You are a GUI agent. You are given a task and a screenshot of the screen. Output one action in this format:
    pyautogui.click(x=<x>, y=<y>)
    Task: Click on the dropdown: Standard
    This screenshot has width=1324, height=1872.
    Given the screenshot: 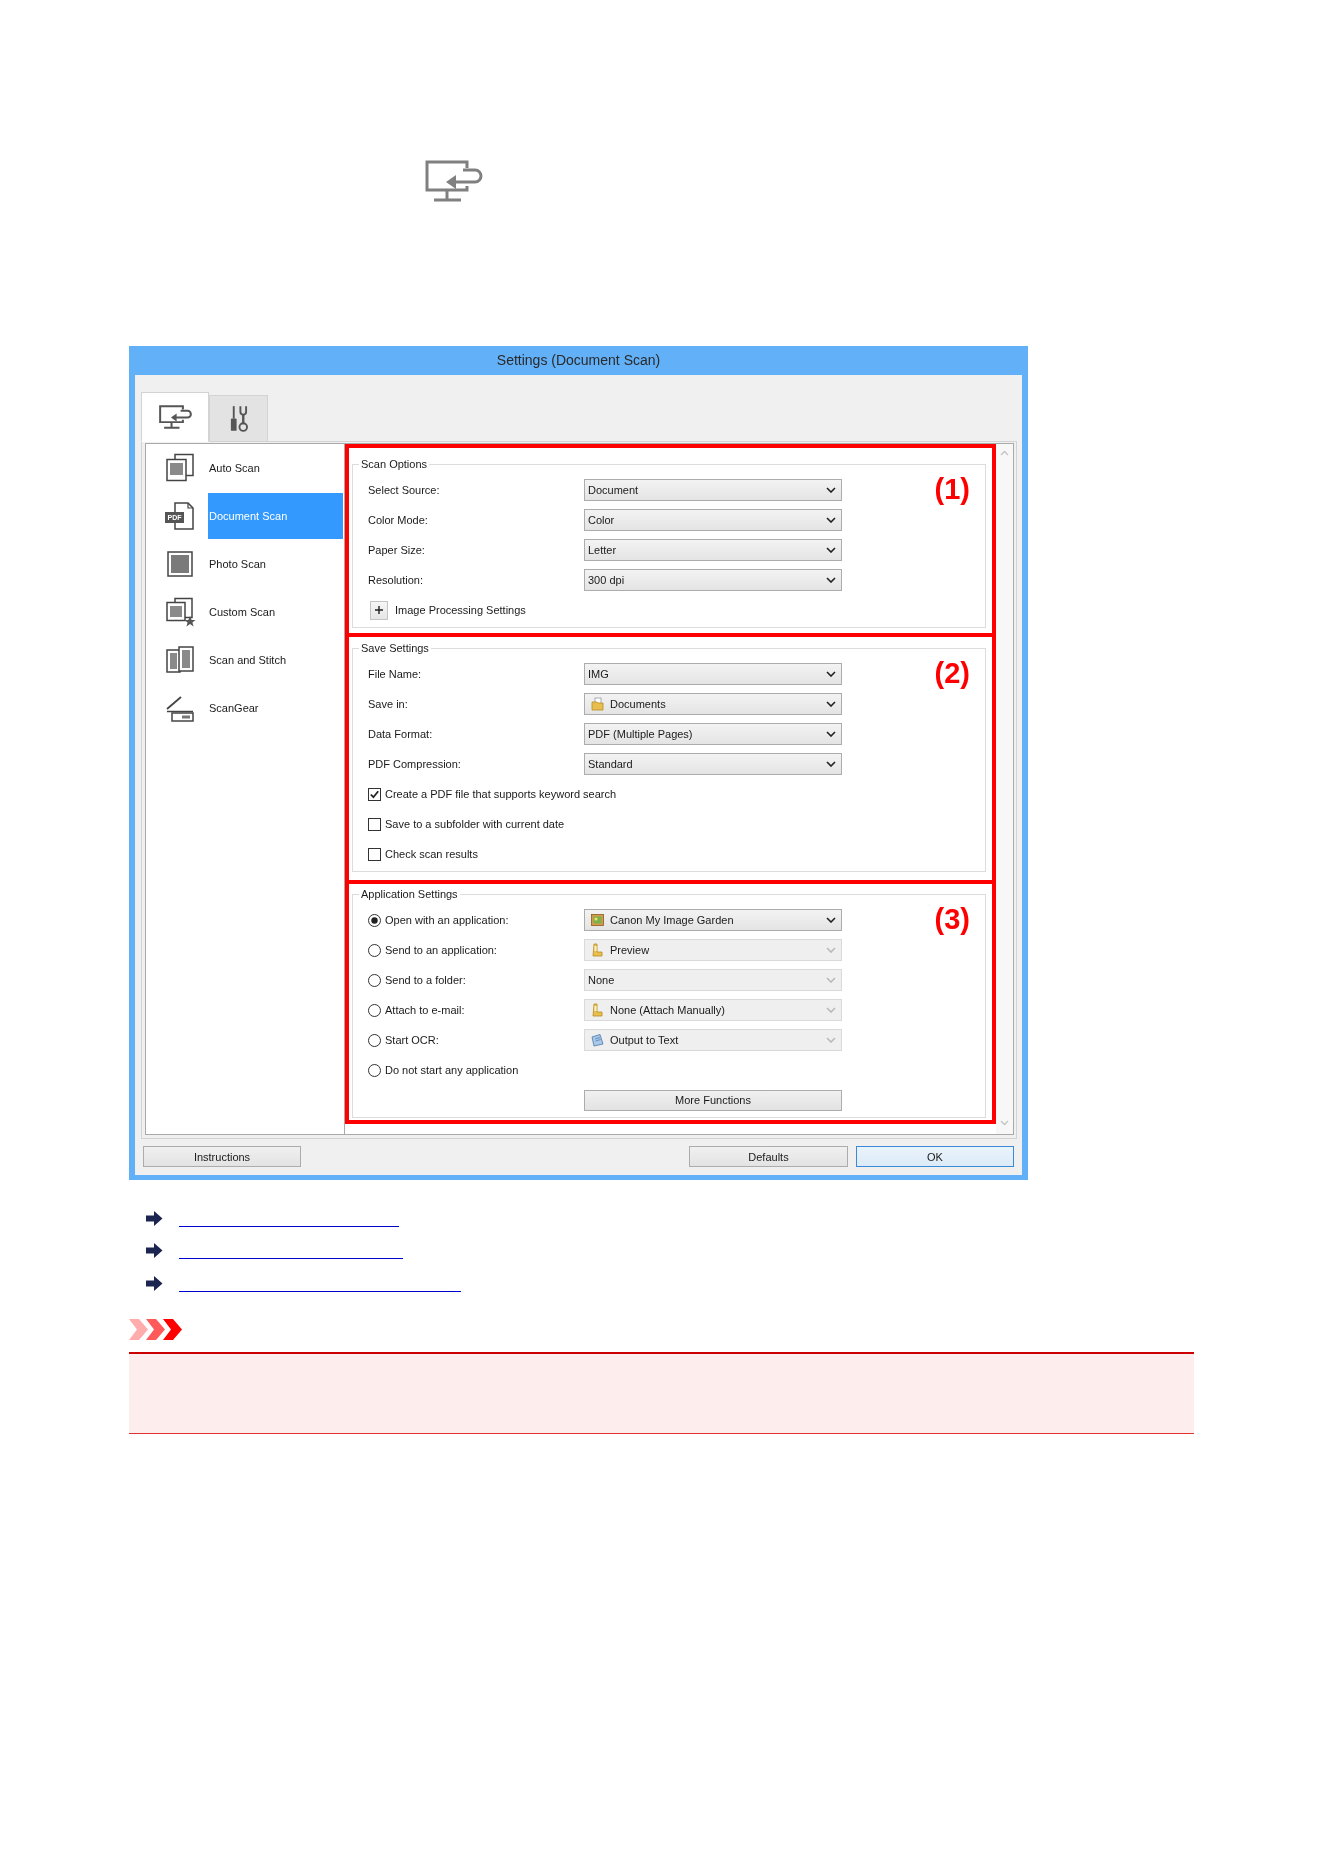 What is the action you would take?
    pyautogui.click(x=713, y=764)
    